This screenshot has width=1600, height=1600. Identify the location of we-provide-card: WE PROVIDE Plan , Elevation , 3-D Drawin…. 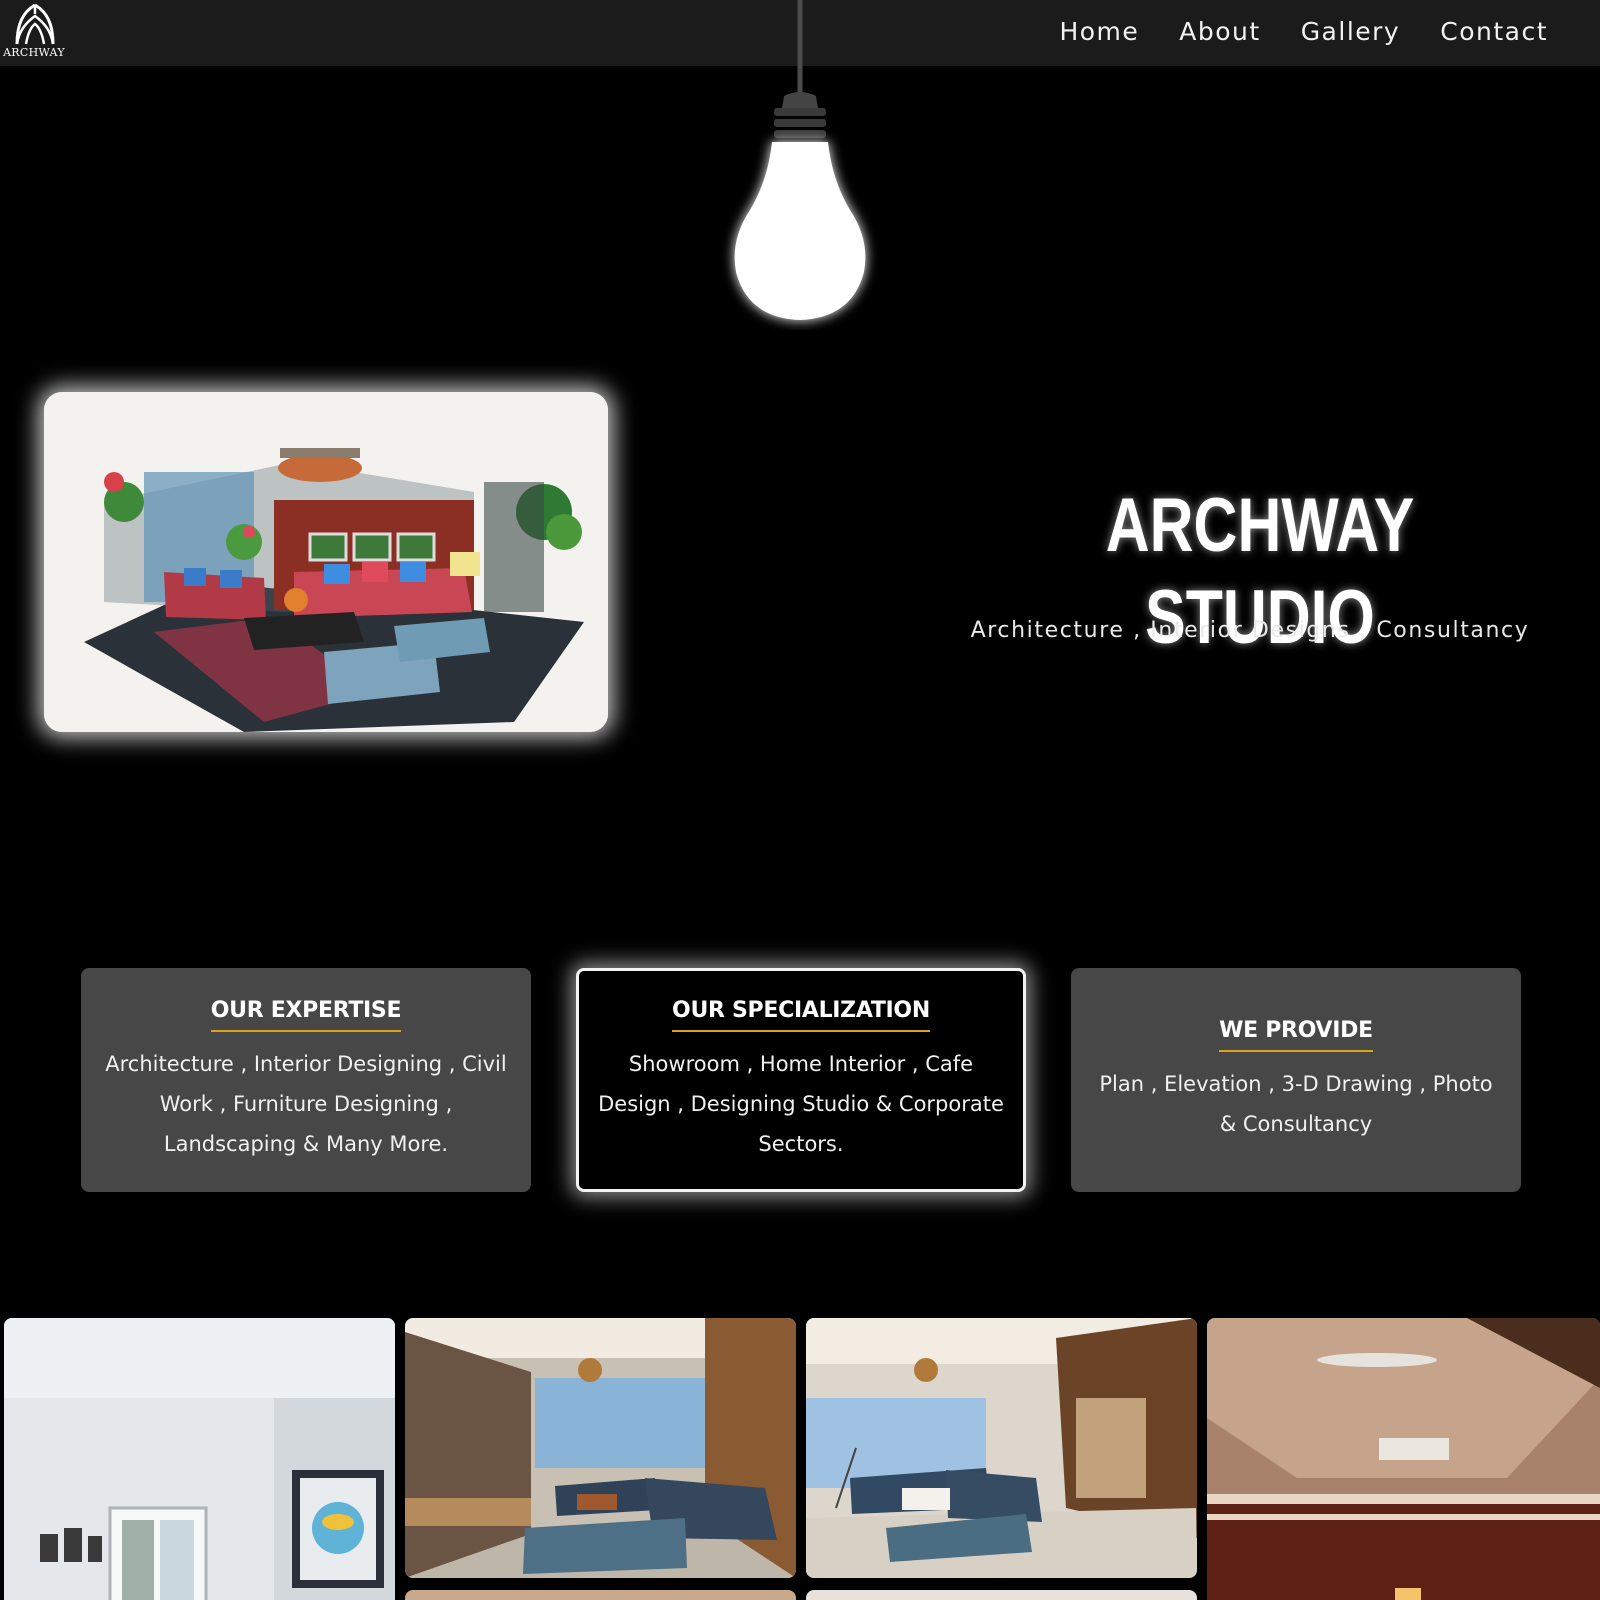
(1296, 1080).